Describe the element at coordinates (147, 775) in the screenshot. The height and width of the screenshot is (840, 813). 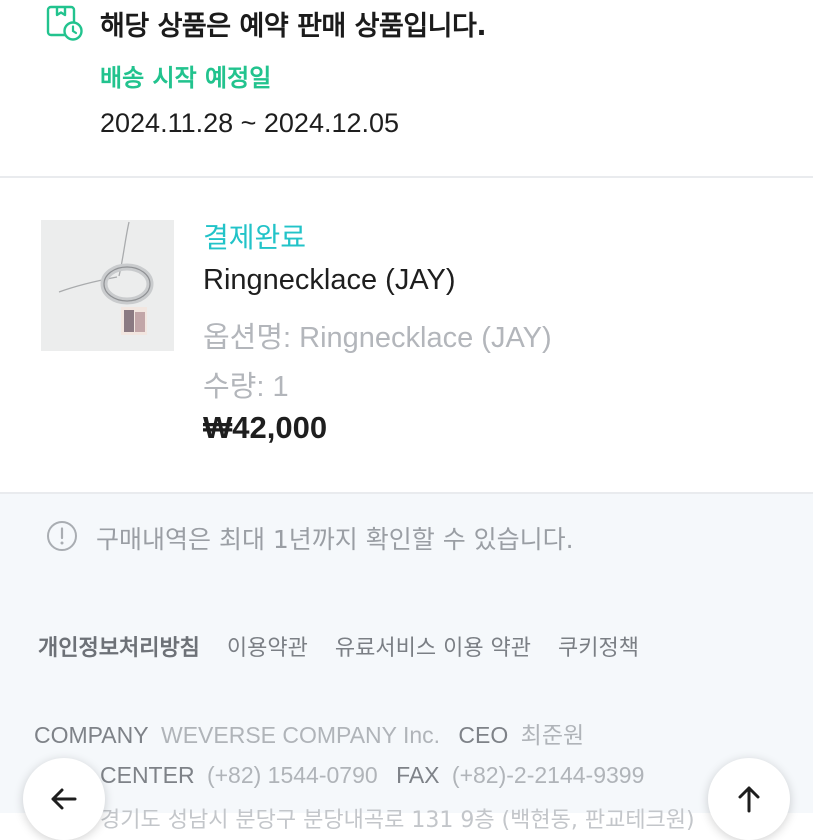
I see `cs-label: CENTER` at that location.